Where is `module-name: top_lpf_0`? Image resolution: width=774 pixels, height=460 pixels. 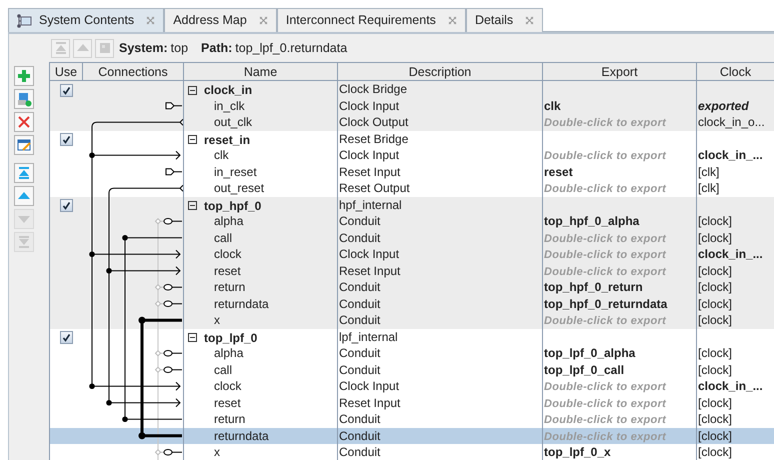
module-name: top_lpf_0 is located at coordinates (231, 338).